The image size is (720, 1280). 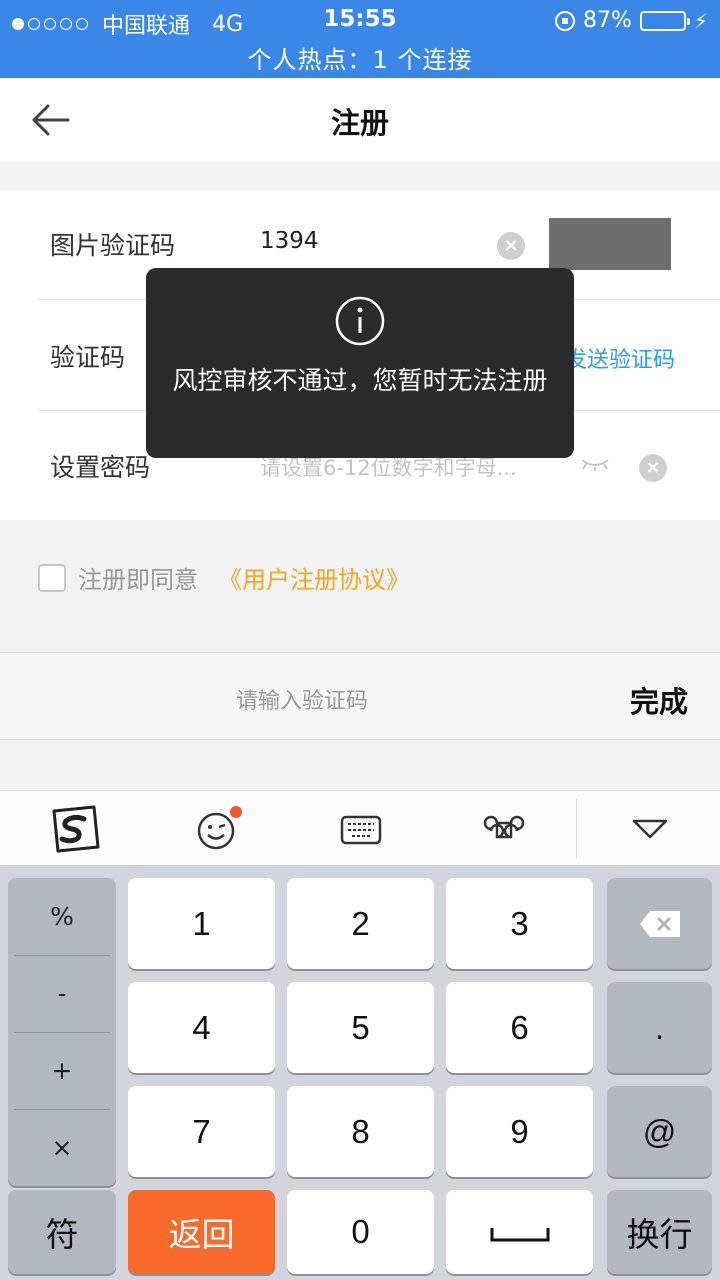 What do you see at coordinates (62, 993) in the screenshot?
I see `key-minus: -` at bounding box center [62, 993].